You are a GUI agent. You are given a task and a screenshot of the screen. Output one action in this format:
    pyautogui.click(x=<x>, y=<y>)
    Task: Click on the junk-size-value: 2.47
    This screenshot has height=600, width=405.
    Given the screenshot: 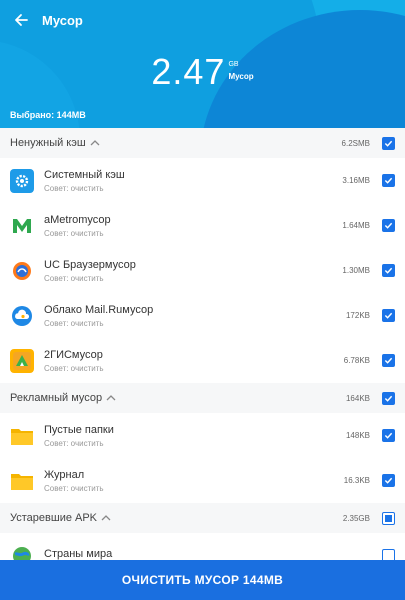 What is the action you would take?
    pyautogui.click(x=188, y=71)
    